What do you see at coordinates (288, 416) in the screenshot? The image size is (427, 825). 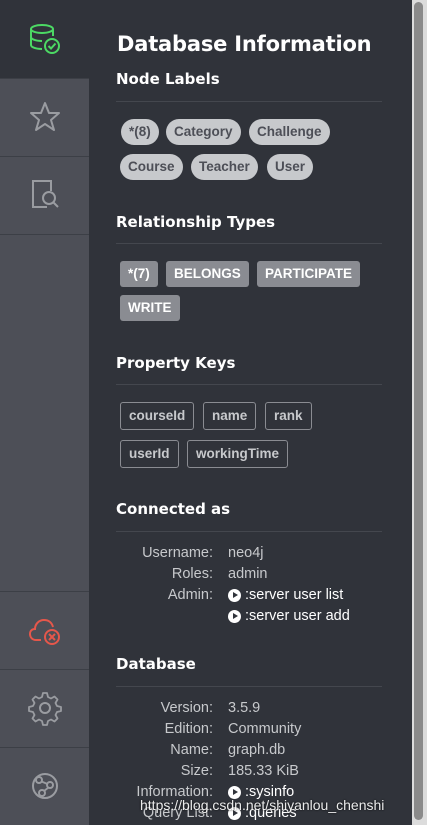 I see `property-key-tag: rank` at bounding box center [288, 416].